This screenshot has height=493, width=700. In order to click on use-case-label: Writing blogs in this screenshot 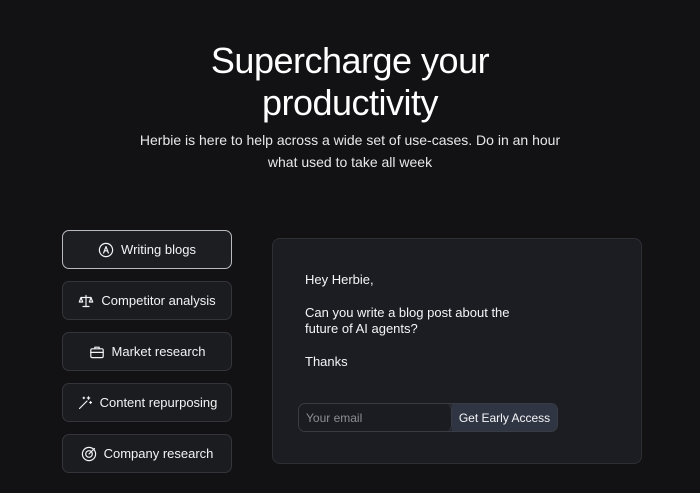, I will do `click(158, 249)`.